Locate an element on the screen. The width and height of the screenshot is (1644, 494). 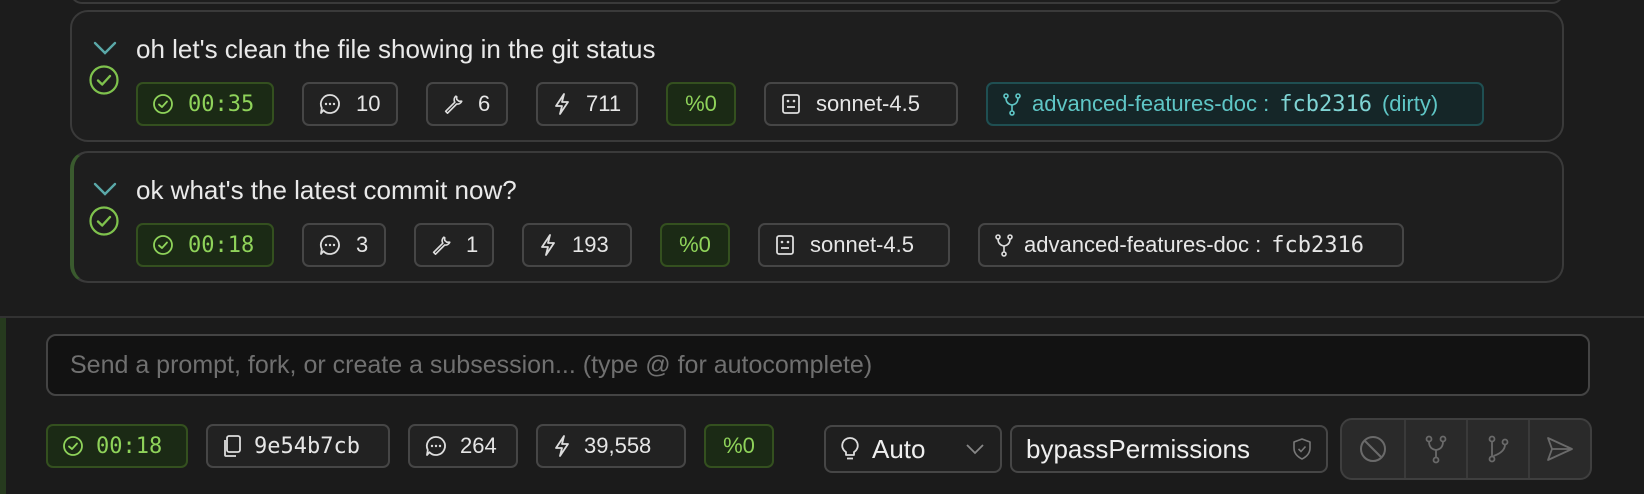
tokens-count: 711 is located at coordinates (604, 103).